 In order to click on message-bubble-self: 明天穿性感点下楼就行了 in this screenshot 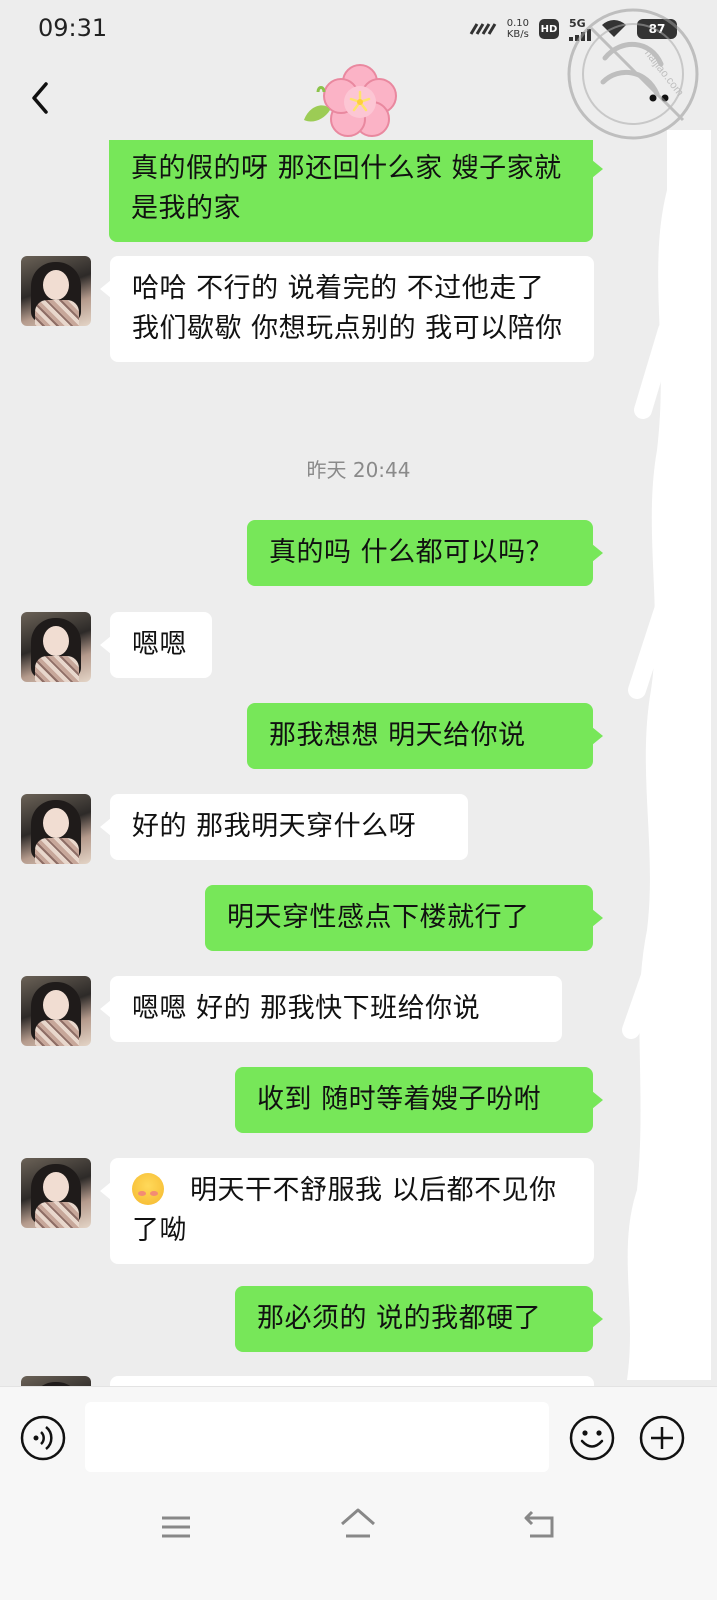, I will do `click(404, 918)`.